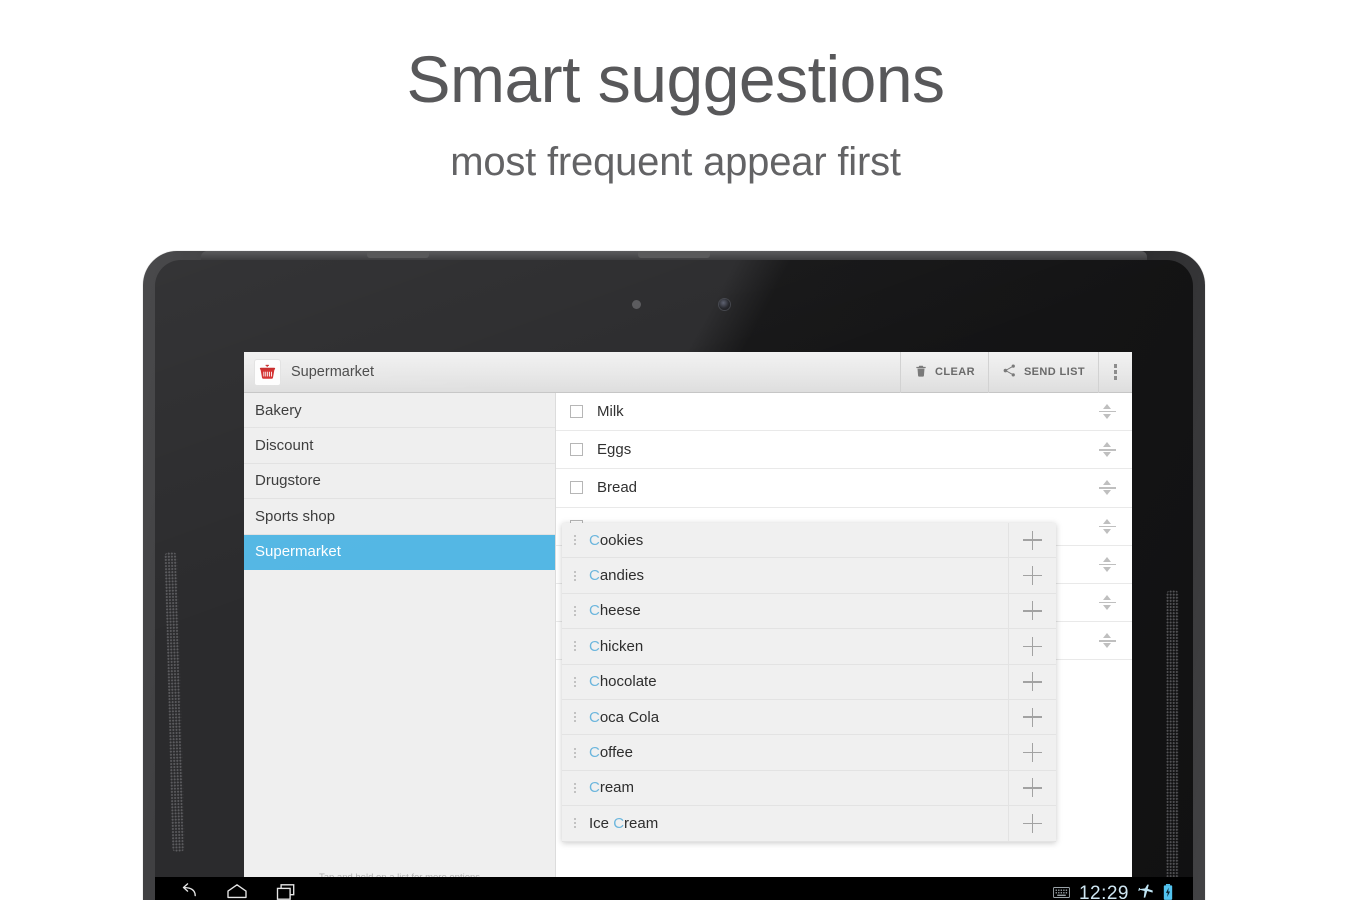 This screenshot has width=1351, height=900. Describe the element at coordinates (636, 304) in the screenshot. I see `light-sensor-icon` at that location.